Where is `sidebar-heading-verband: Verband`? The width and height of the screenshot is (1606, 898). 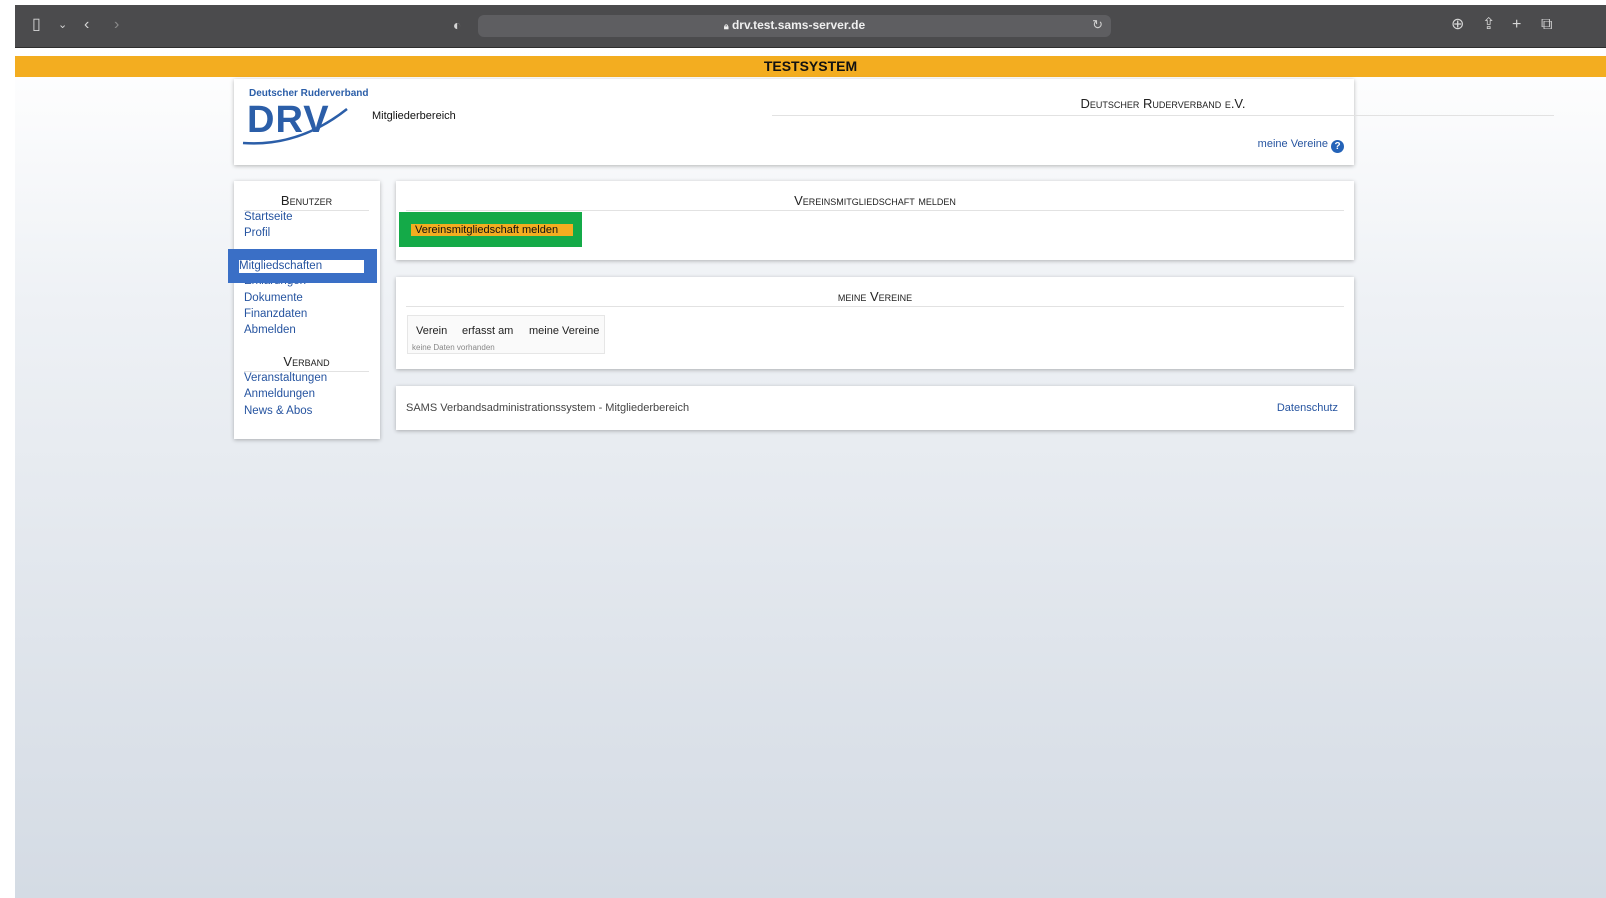
sidebar-heading-verband: Verband is located at coordinates (306, 363).